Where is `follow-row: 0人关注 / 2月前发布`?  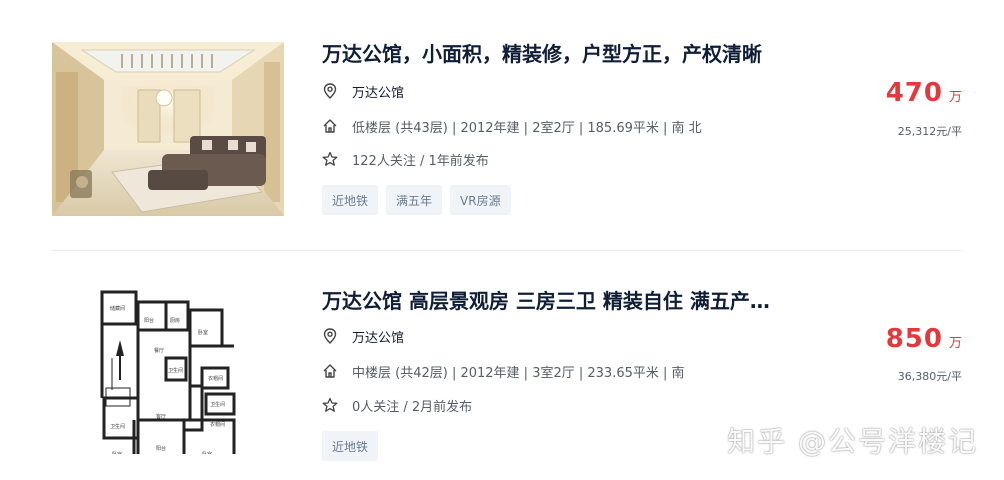
follow-row: 0人关注 / 2月前发布 is located at coordinates (397, 405).